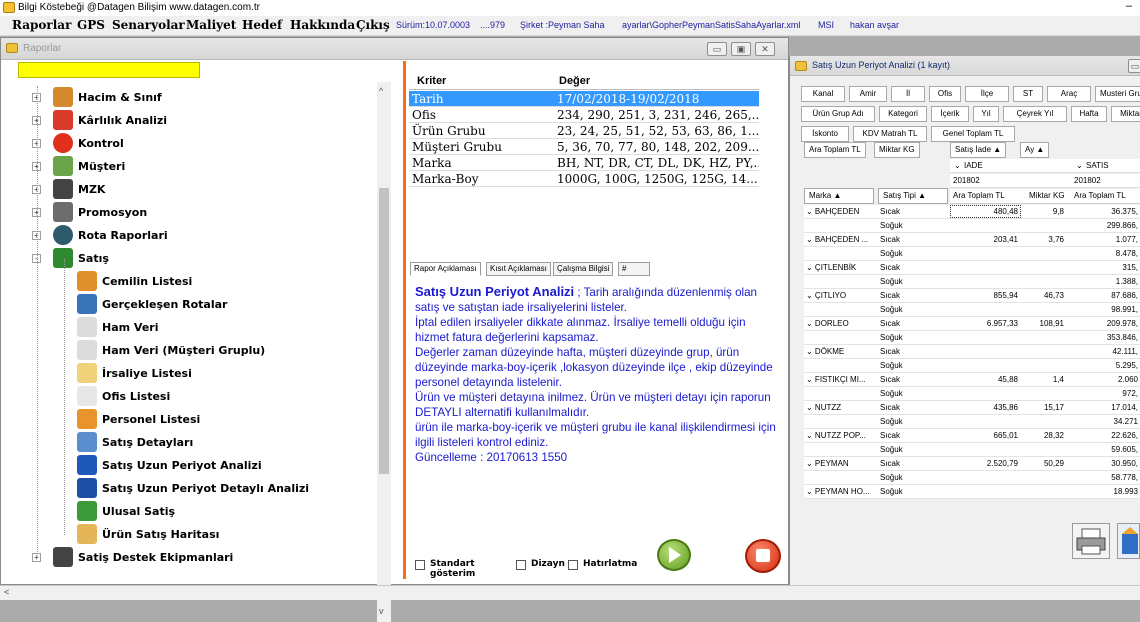 The width and height of the screenshot is (1140, 622). Describe the element at coordinates (1028, 94) in the screenshot. I see `filter-field-button: ST` at that location.